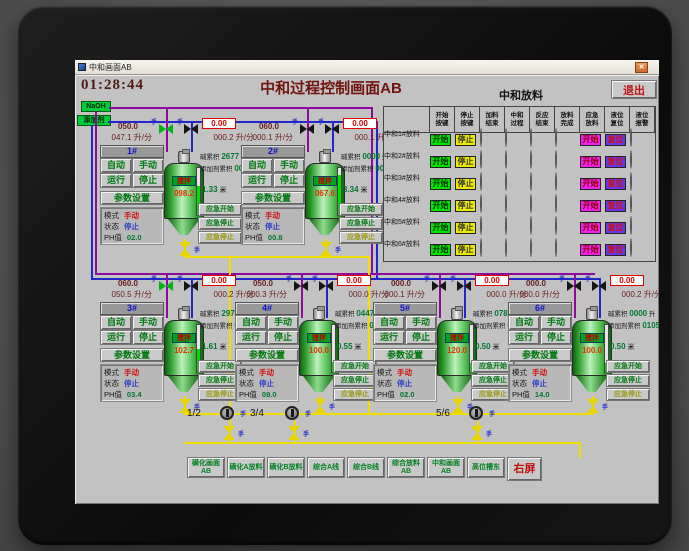 Image resolution: width=689 pixels, height=551 pixels. Describe the element at coordinates (634, 89) in the screenshot. I see `exit-button: 退出` at that location.